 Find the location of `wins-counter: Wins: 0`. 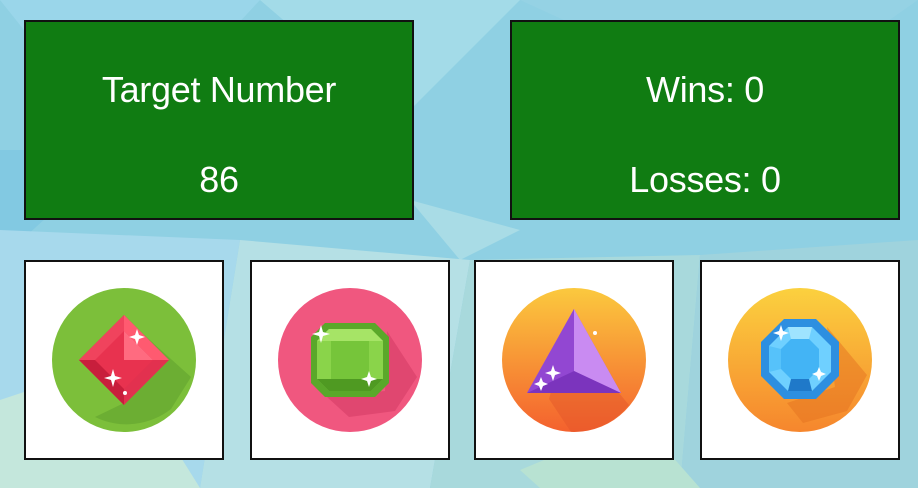

wins-counter: Wins: 0 is located at coordinates (705, 89).